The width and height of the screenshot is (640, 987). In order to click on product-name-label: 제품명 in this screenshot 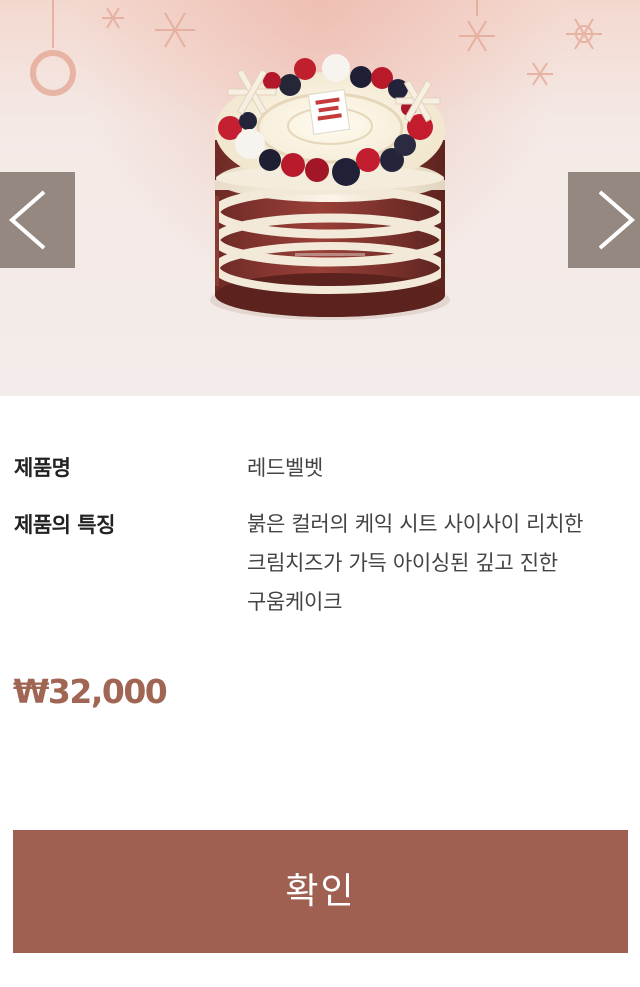, I will do `click(42, 468)`.